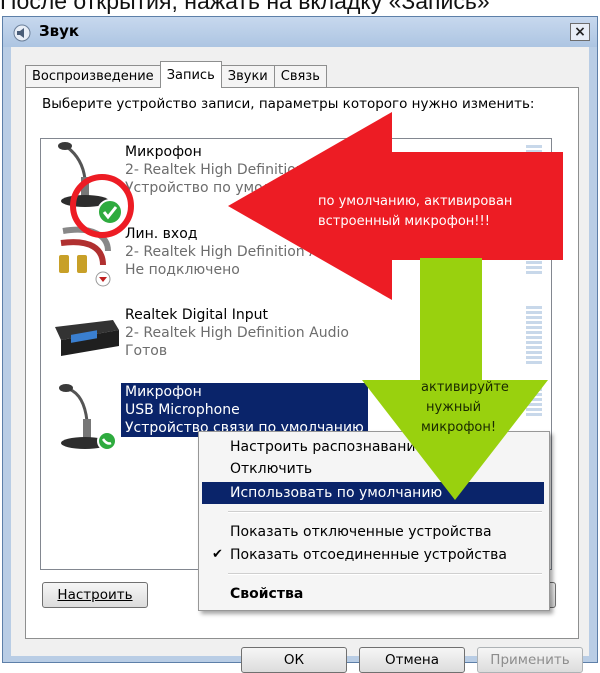 This screenshot has width=600, height=673. Describe the element at coordinates (83, 174) in the screenshot. I see `microphone-icon` at that location.